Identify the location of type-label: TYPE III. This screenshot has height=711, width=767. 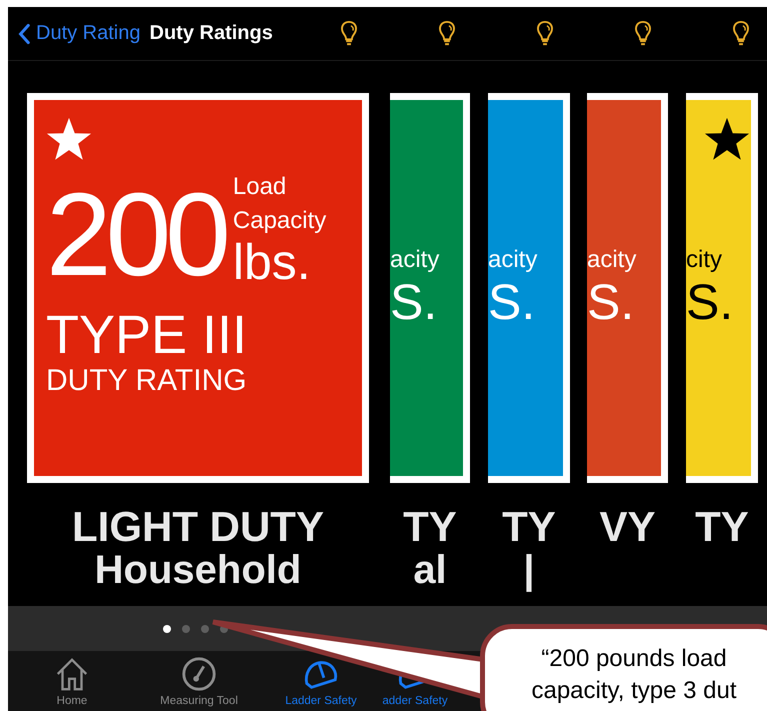
(147, 335).